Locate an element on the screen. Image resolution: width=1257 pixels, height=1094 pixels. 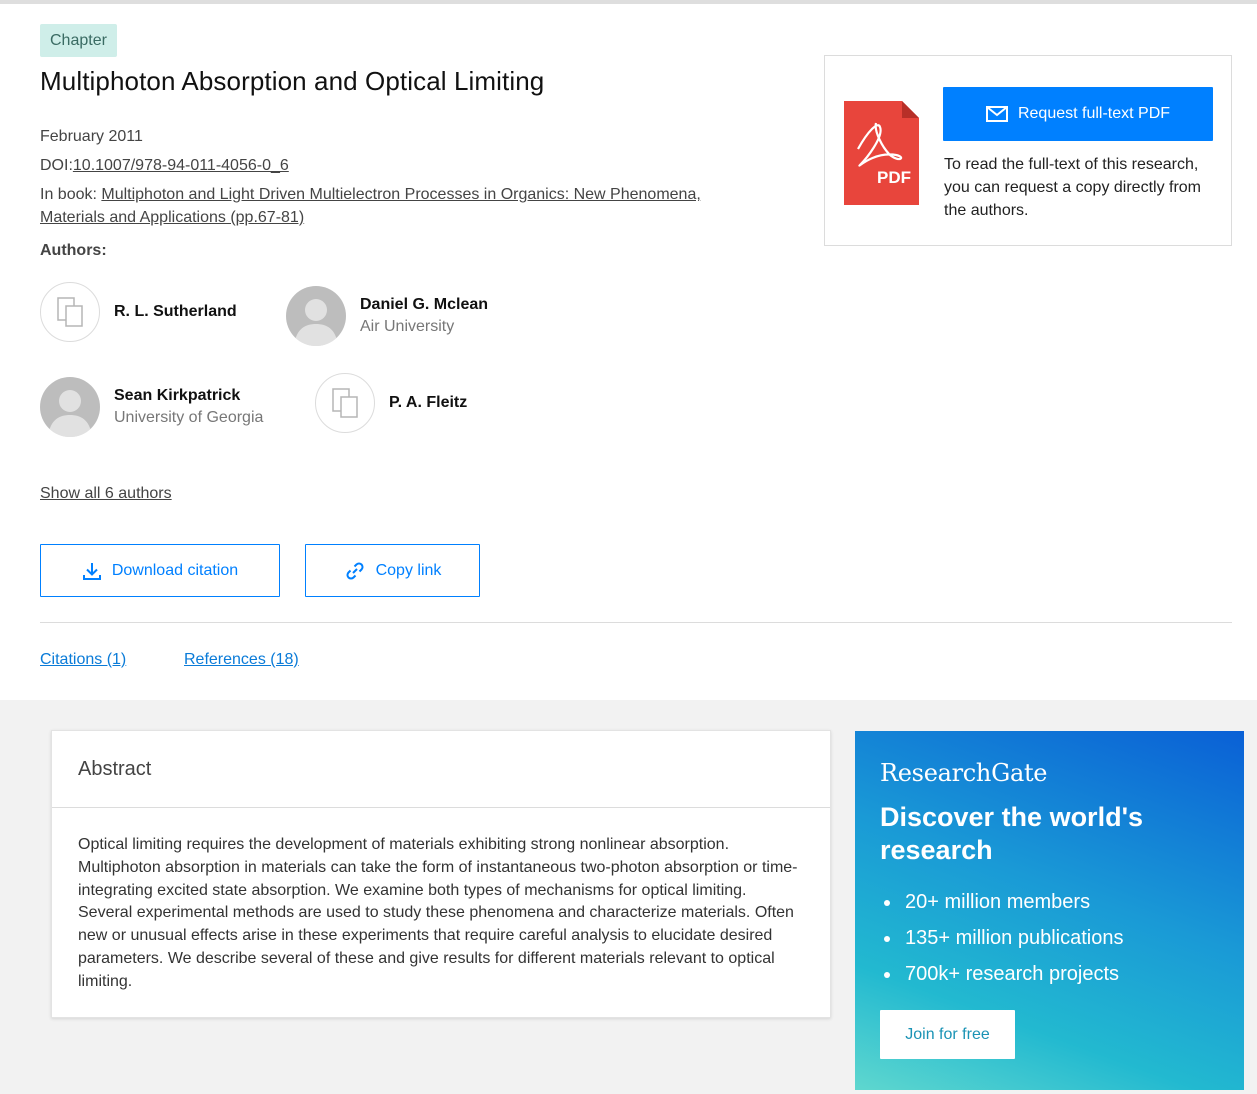
author-card: R. L. Sutherland is located at coordinates (138, 312).